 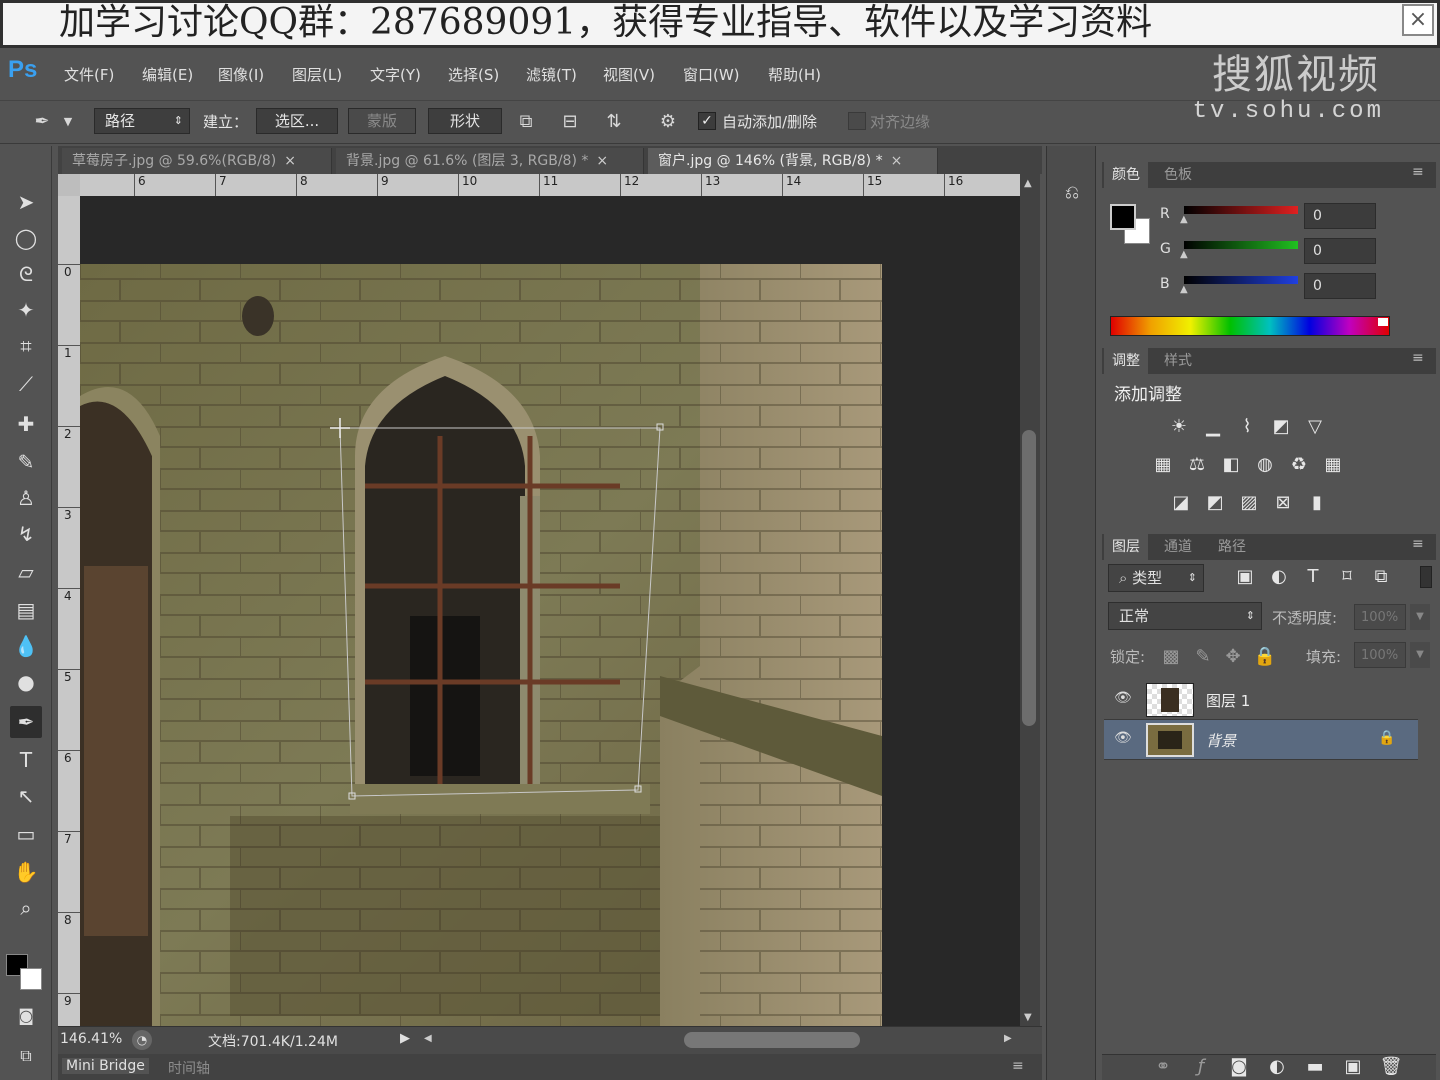 What do you see at coordinates (26, 462) in the screenshot?
I see `brush-tool-icon: ✎` at bounding box center [26, 462].